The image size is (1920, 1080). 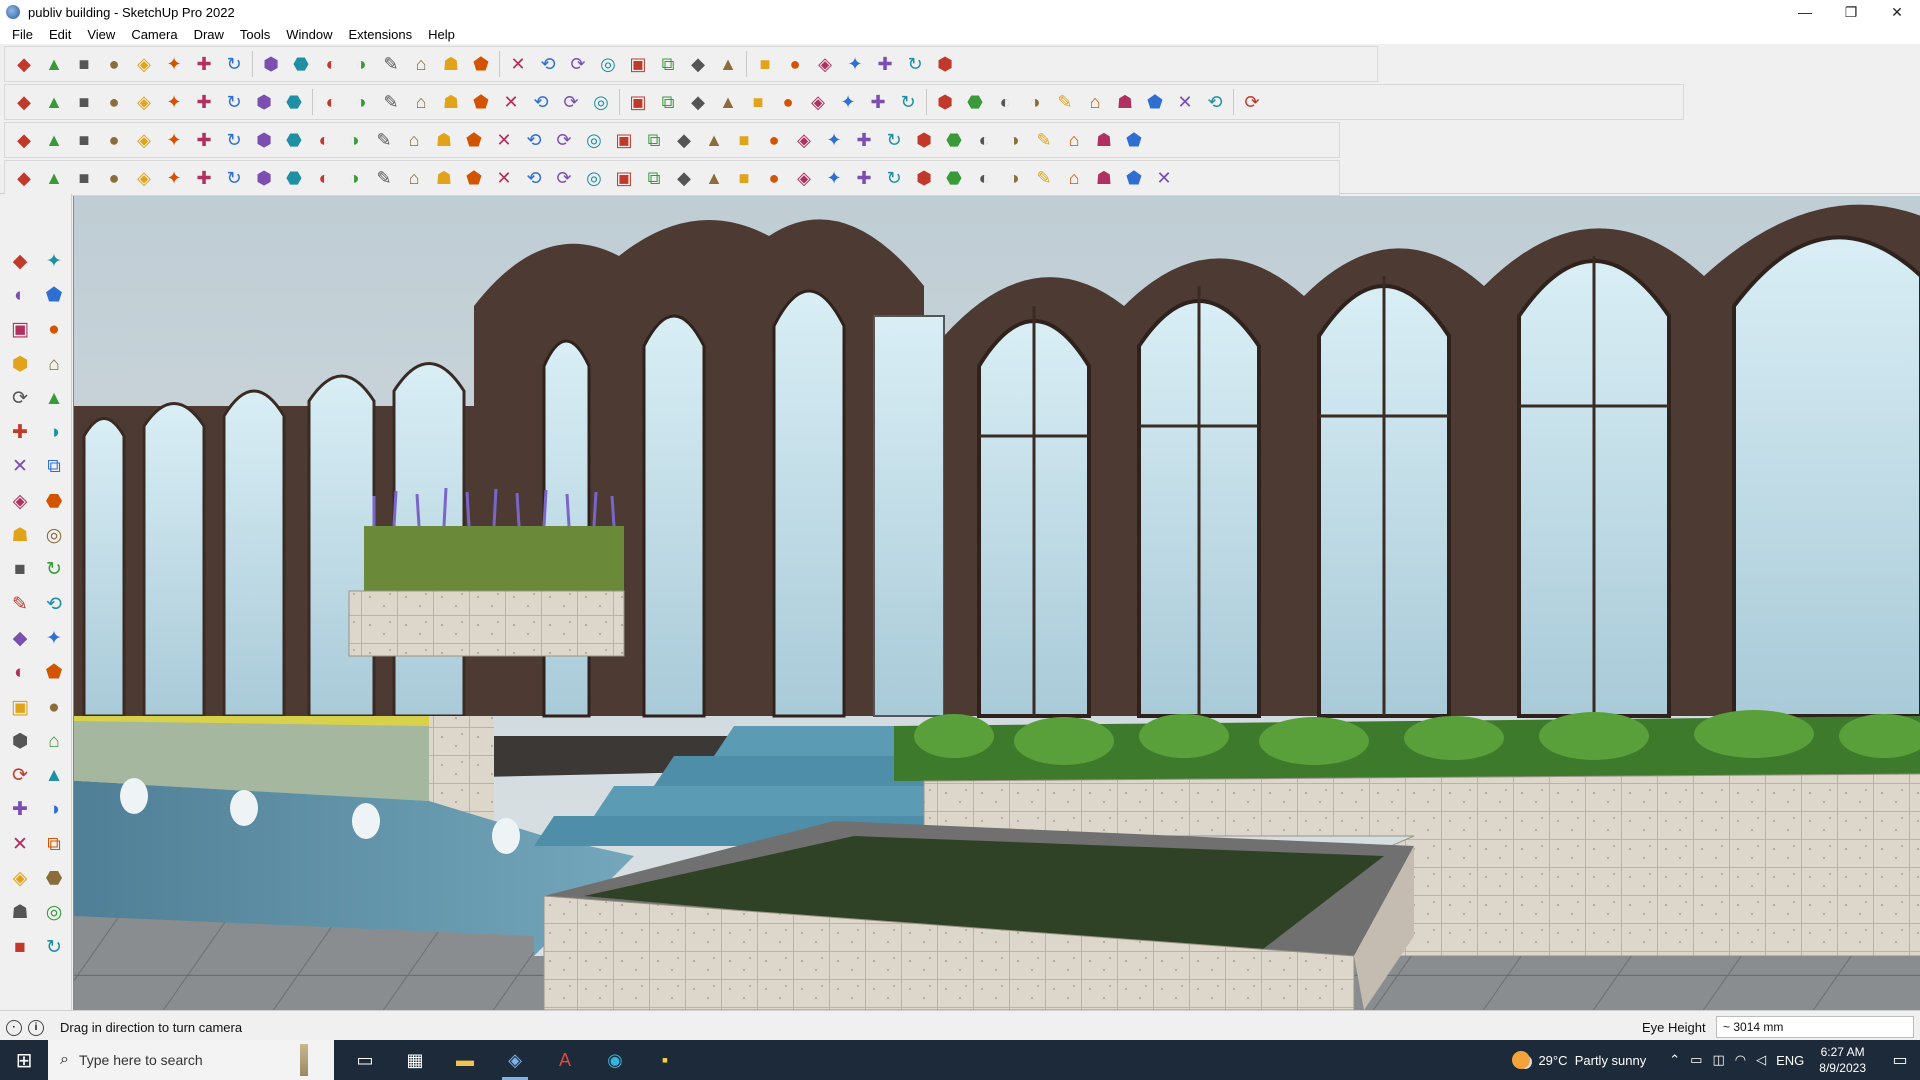 What do you see at coordinates (665, 1060) in the screenshot?
I see `sticky-notes-icon: ▪` at bounding box center [665, 1060].